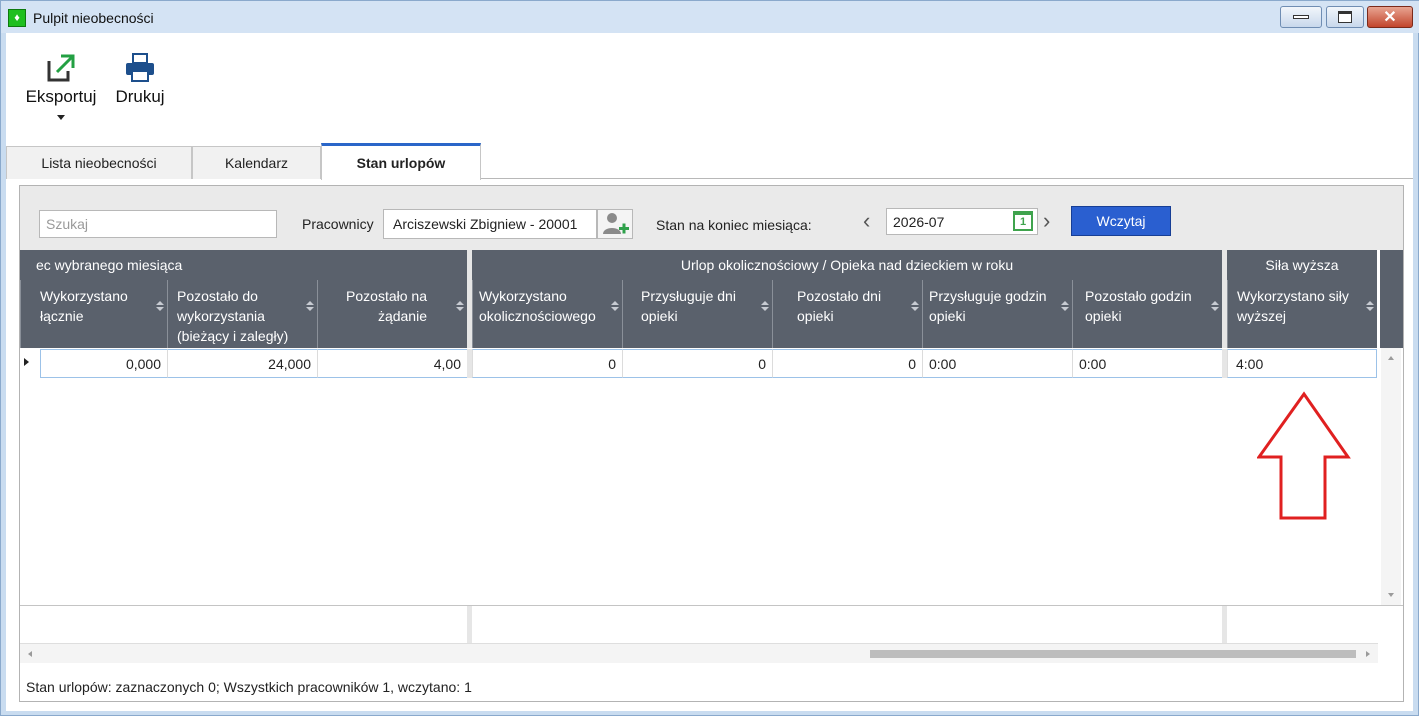 This screenshot has height=716, width=1419. Describe the element at coordinates (61, 117) in the screenshot. I see `chevron-down-icon` at that location.